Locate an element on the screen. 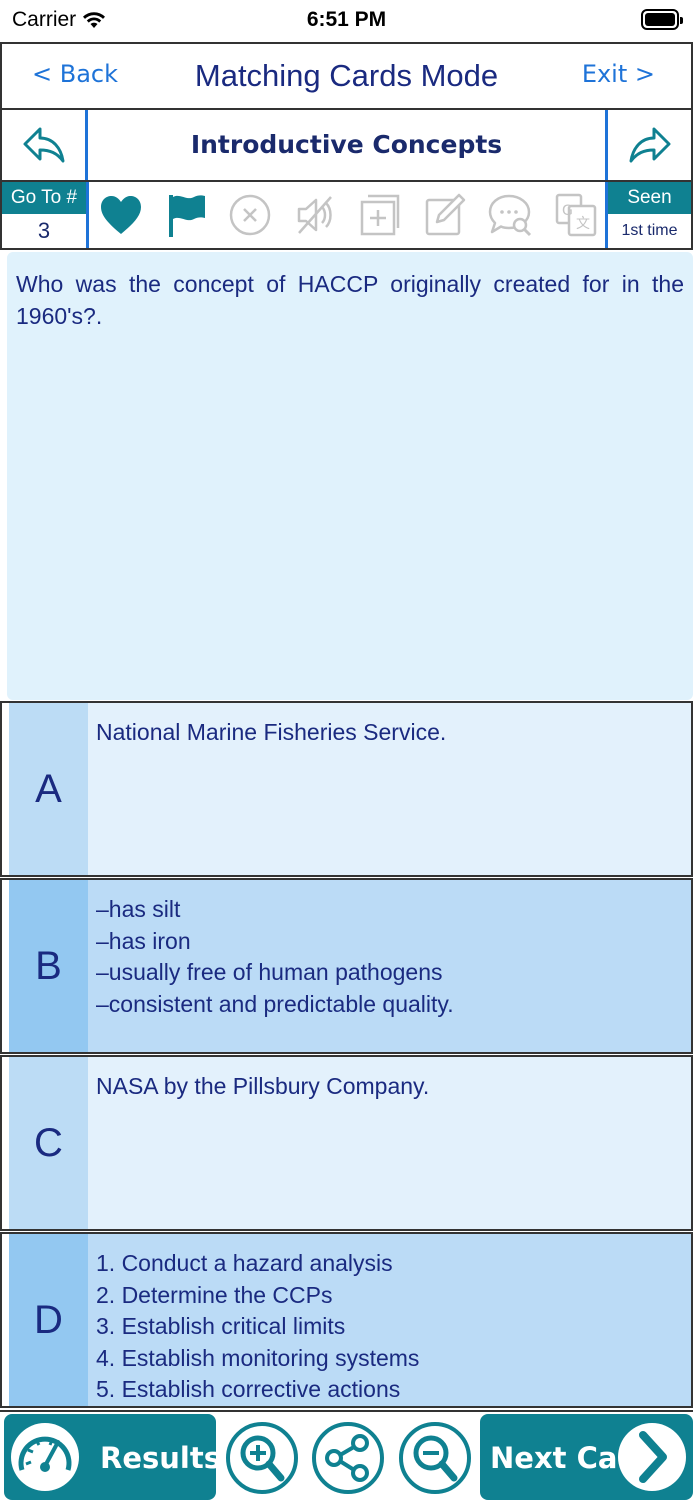 This screenshot has width=693, height=1500. status-time: 6:51 PM is located at coordinates (346, 19).